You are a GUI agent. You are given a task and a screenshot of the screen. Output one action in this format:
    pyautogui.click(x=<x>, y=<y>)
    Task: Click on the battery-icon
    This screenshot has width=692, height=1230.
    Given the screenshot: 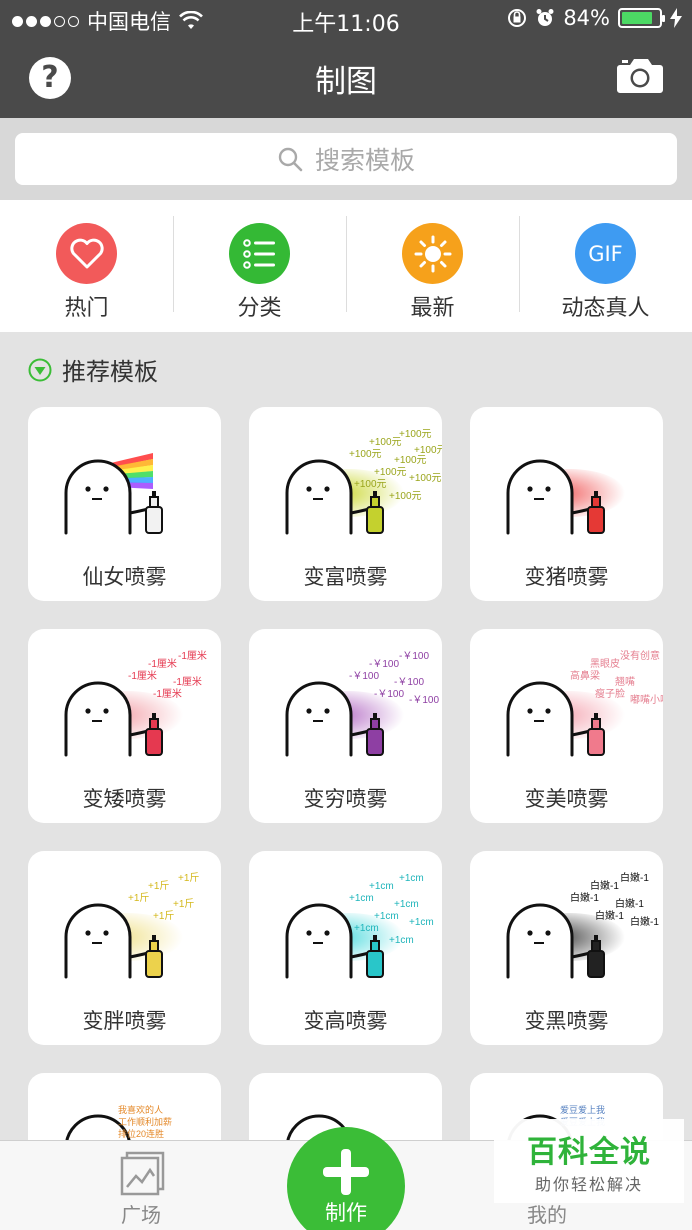 What is the action you would take?
    pyautogui.click(x=641, y=18)
    